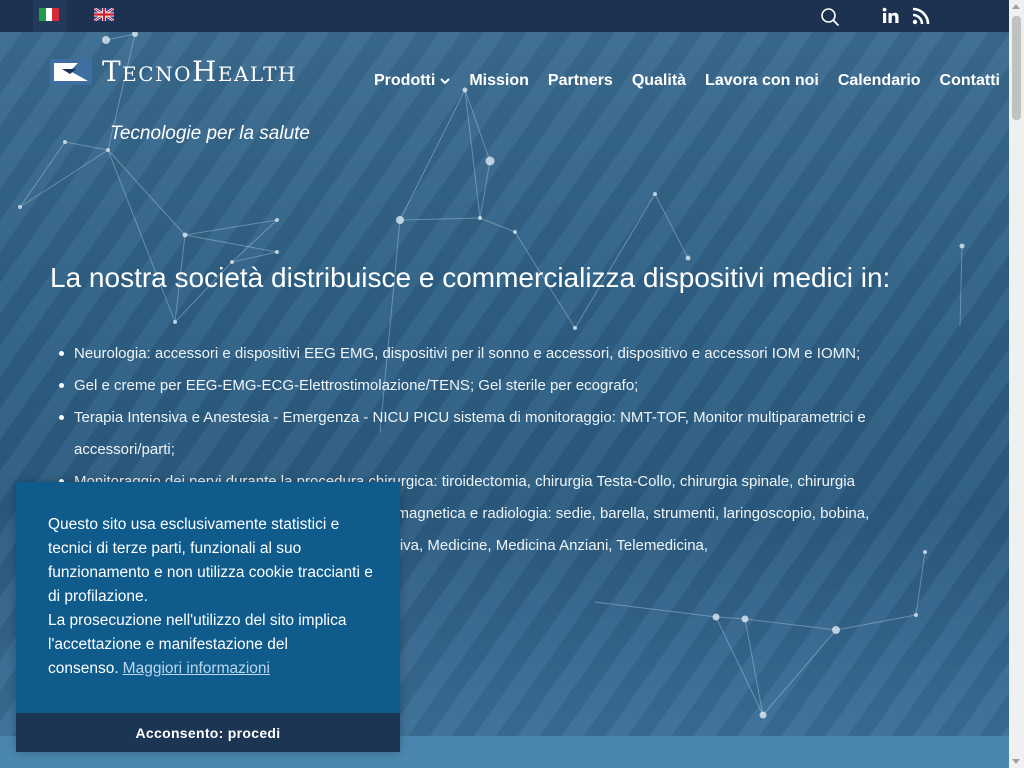 The height and width of the screenshot is (768, 1024). I want to click on nav-item-partners: Partners, so click(580, 81).